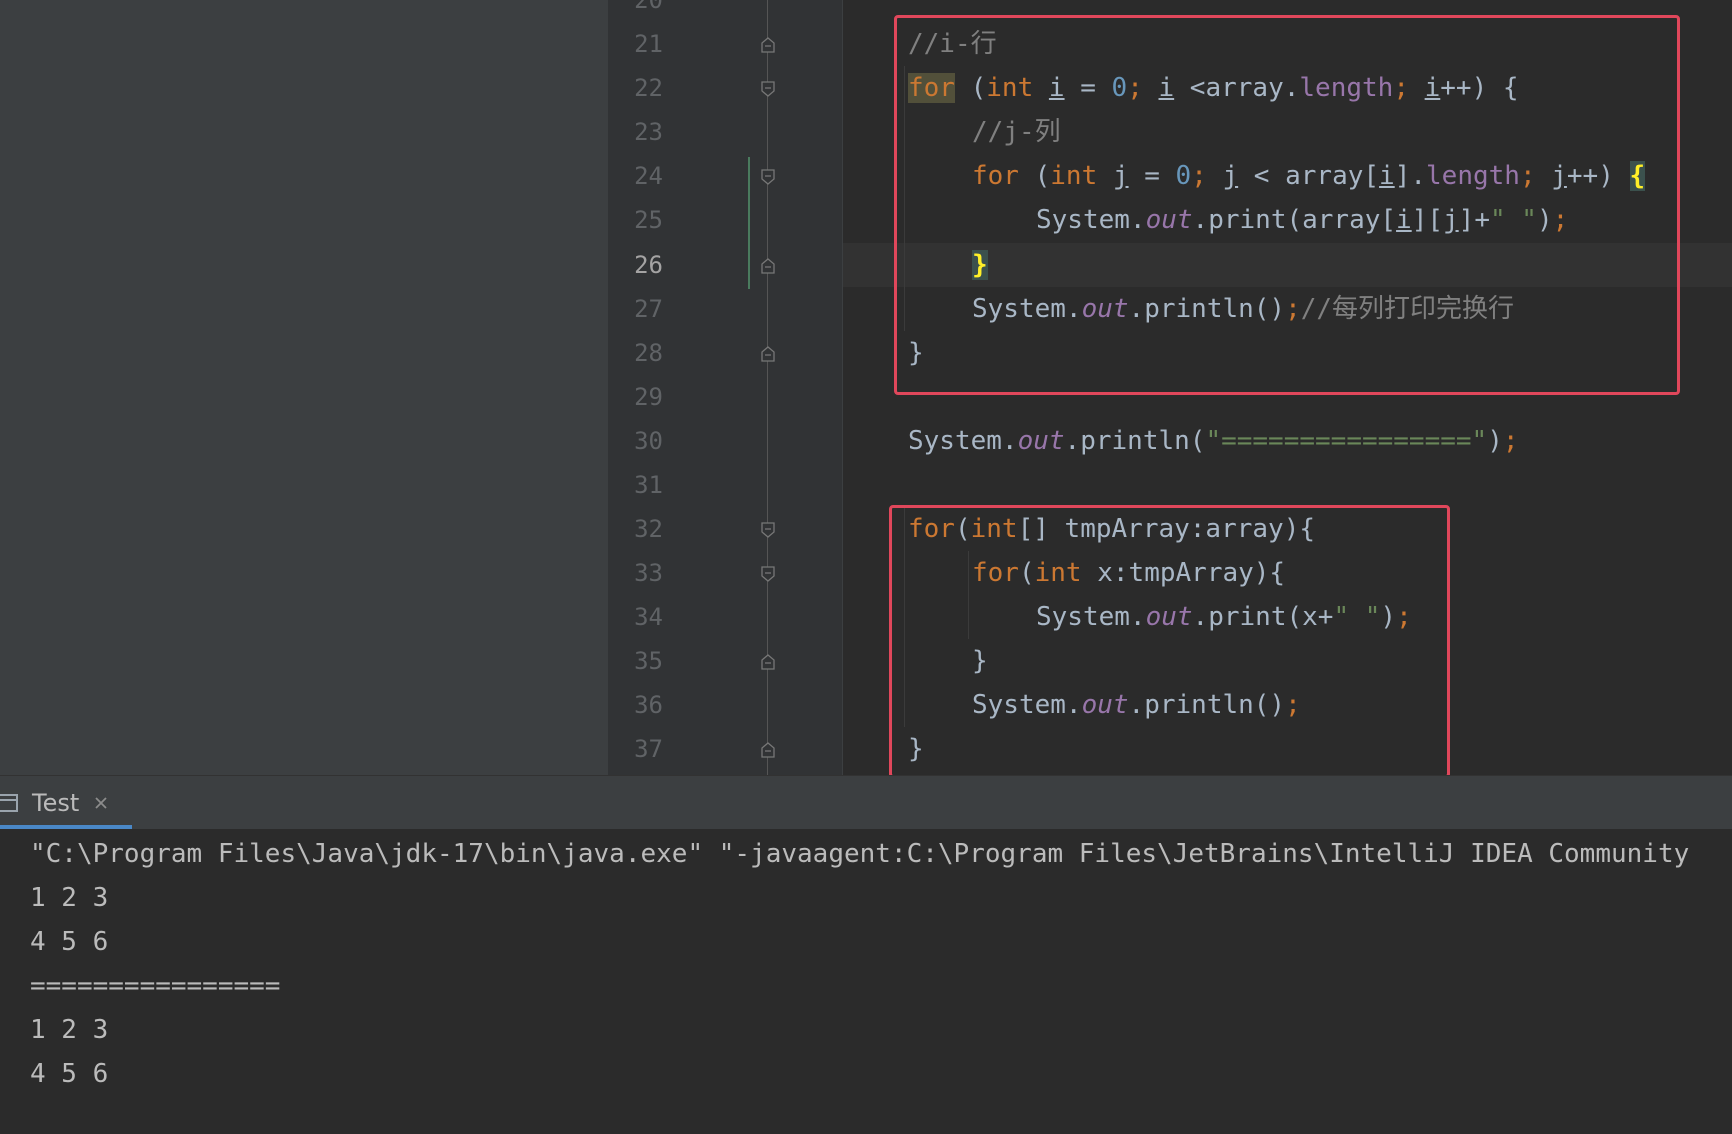  What do you see at coordinates (648, 220) in the screenshot?
I see `line-number: 25` at bounding box center [648, 220].